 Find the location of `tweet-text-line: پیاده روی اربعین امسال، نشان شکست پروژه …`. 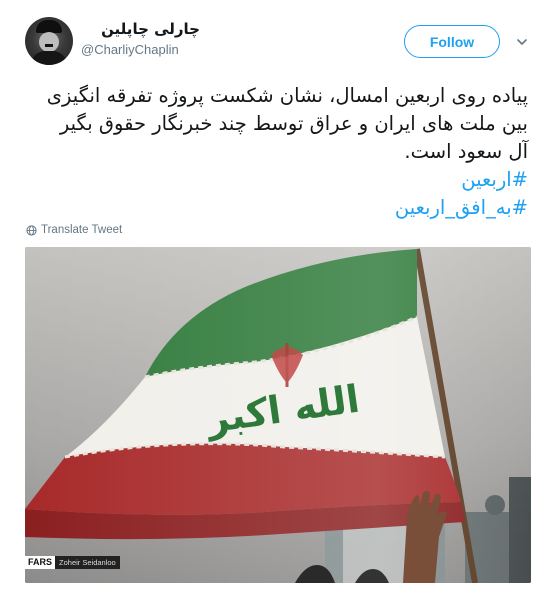

tweet-text-line: پیاده روی اربعین امسال، نشان شکست پروژه … is located at coordinates (287, 95).